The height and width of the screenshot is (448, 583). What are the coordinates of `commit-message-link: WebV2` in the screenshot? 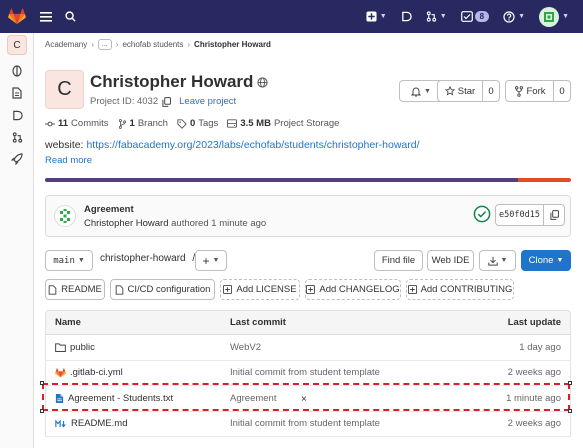 It's located at (245, 347).